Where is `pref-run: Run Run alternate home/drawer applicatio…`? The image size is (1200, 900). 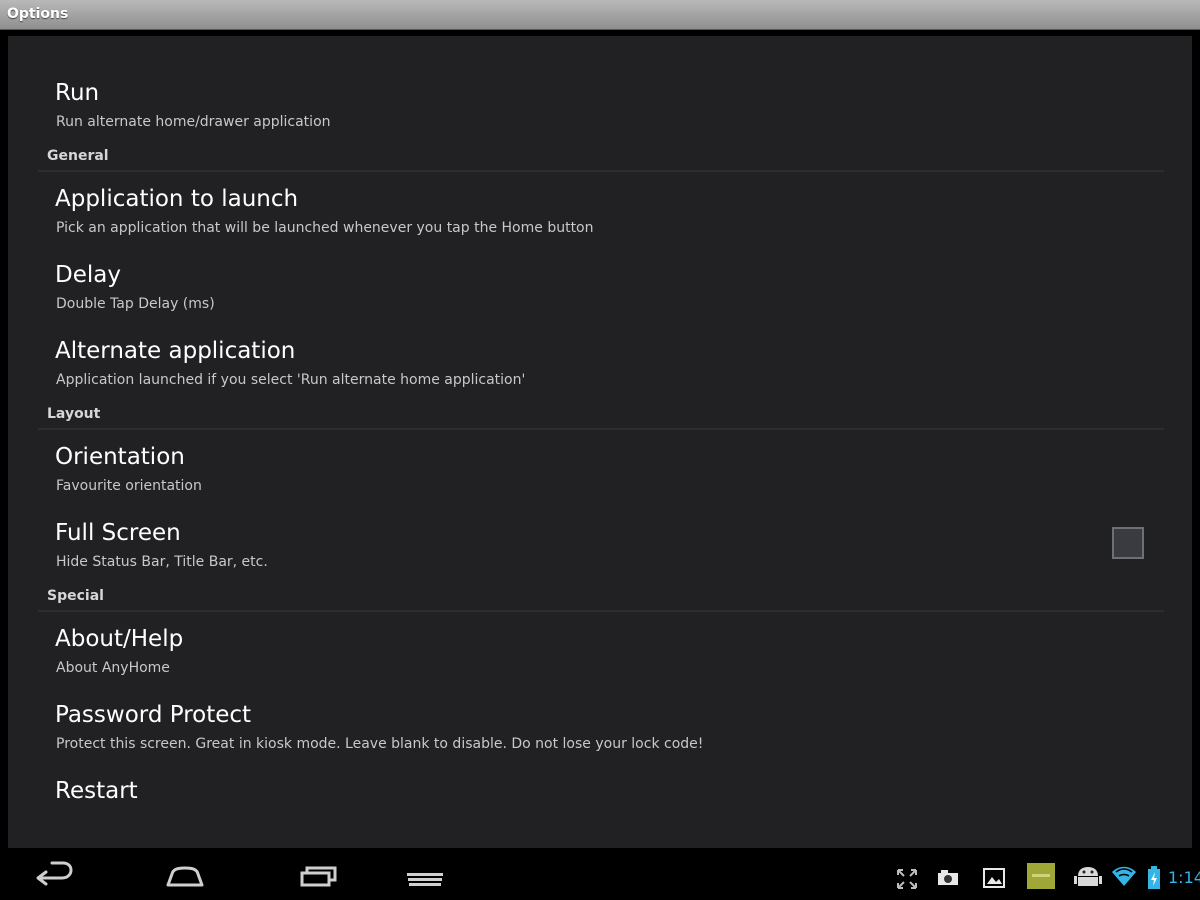 pref-run: Run Run alternate home/drawer applicatio… is located at coordinates (595, 107).